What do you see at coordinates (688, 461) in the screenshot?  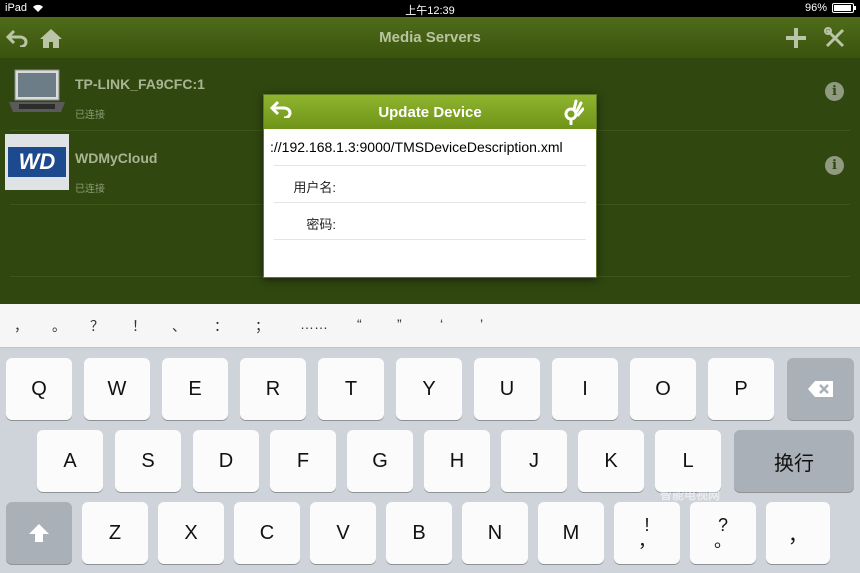 I see `key-l: L` at bounding box center [688, 461].